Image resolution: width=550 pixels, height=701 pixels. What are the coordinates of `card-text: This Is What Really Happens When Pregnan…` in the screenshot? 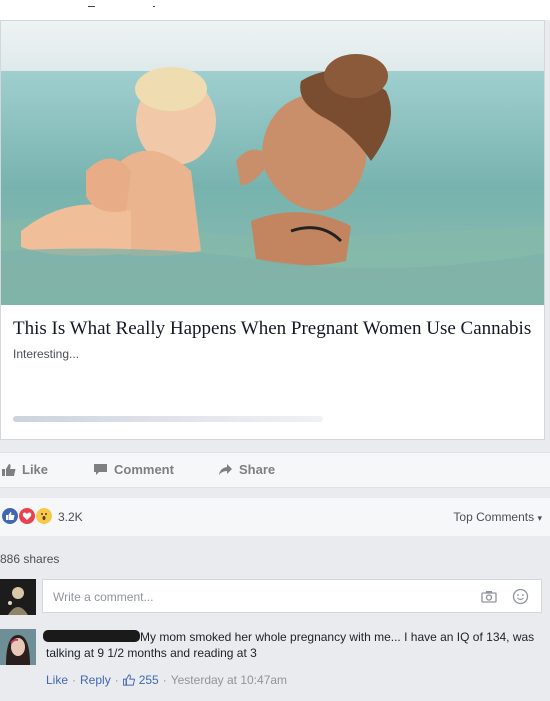 It's located at (273, 339).